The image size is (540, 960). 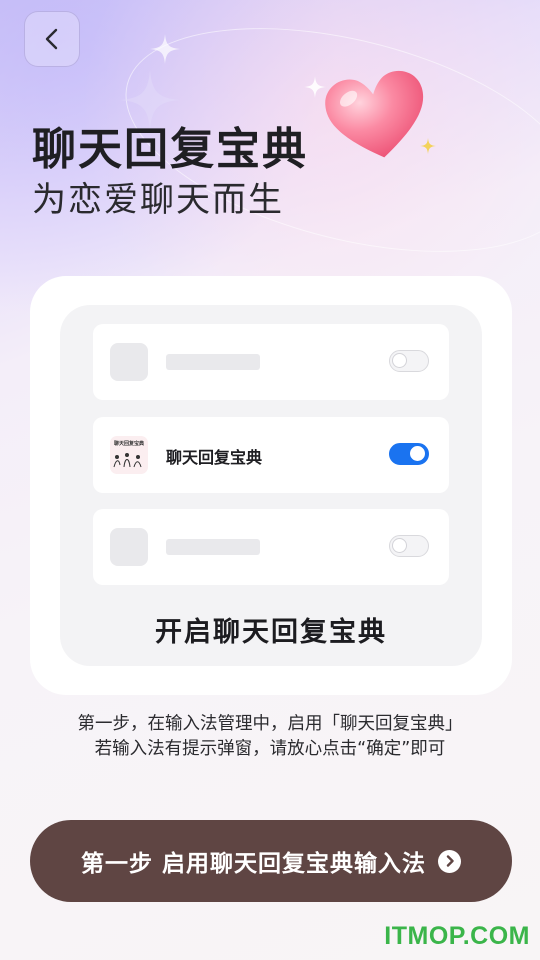 I want to click on heart-icon, so click(x=374, y=114).